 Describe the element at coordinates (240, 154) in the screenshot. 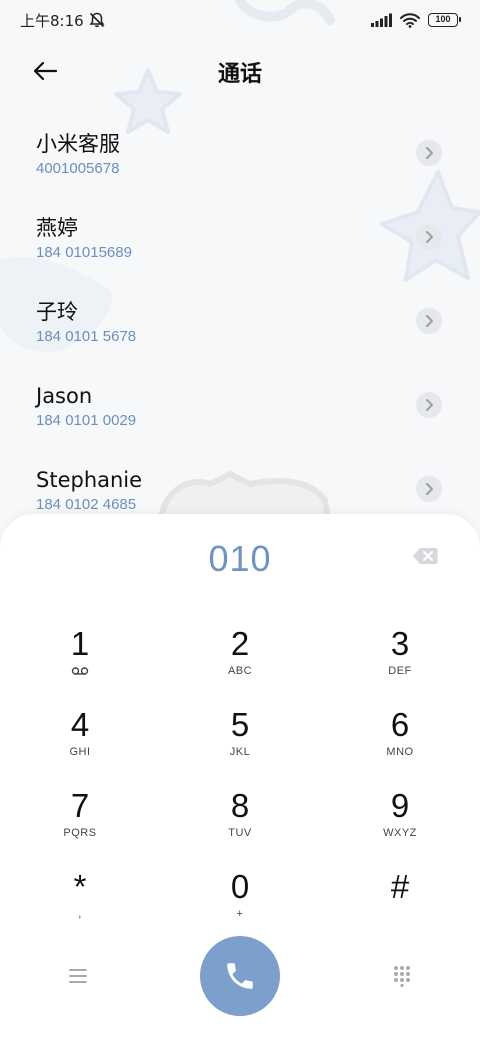

I see `contact-item: 小米客服 4001005678` at that location.